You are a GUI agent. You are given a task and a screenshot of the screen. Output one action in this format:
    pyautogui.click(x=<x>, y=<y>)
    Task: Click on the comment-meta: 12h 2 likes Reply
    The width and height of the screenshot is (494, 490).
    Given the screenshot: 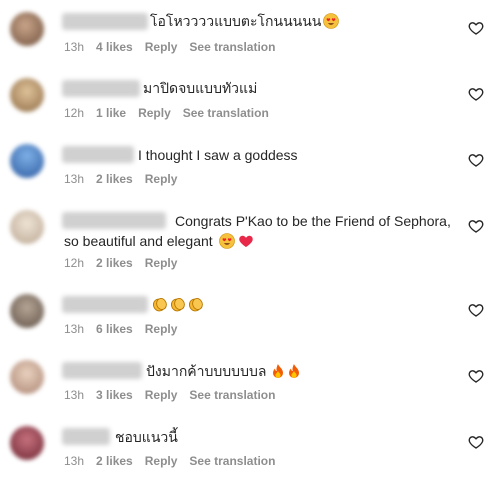 What is the action you would take?
    pyautogui.click(x=126, y=263)
    